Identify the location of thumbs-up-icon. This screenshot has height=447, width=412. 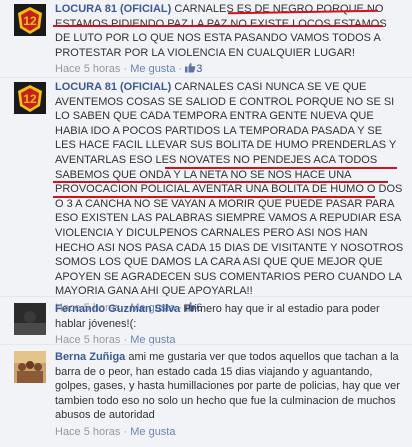
(190, 69).